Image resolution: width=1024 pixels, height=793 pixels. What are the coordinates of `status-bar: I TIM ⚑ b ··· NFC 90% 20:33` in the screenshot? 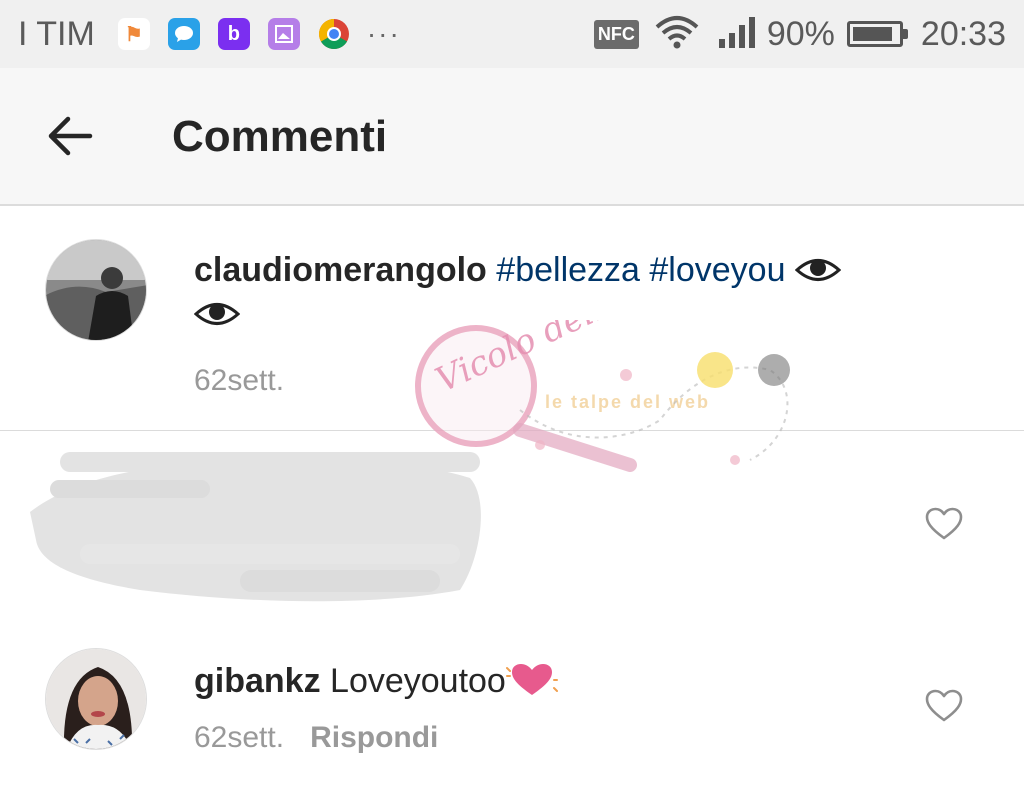 It's located at (512, 34).